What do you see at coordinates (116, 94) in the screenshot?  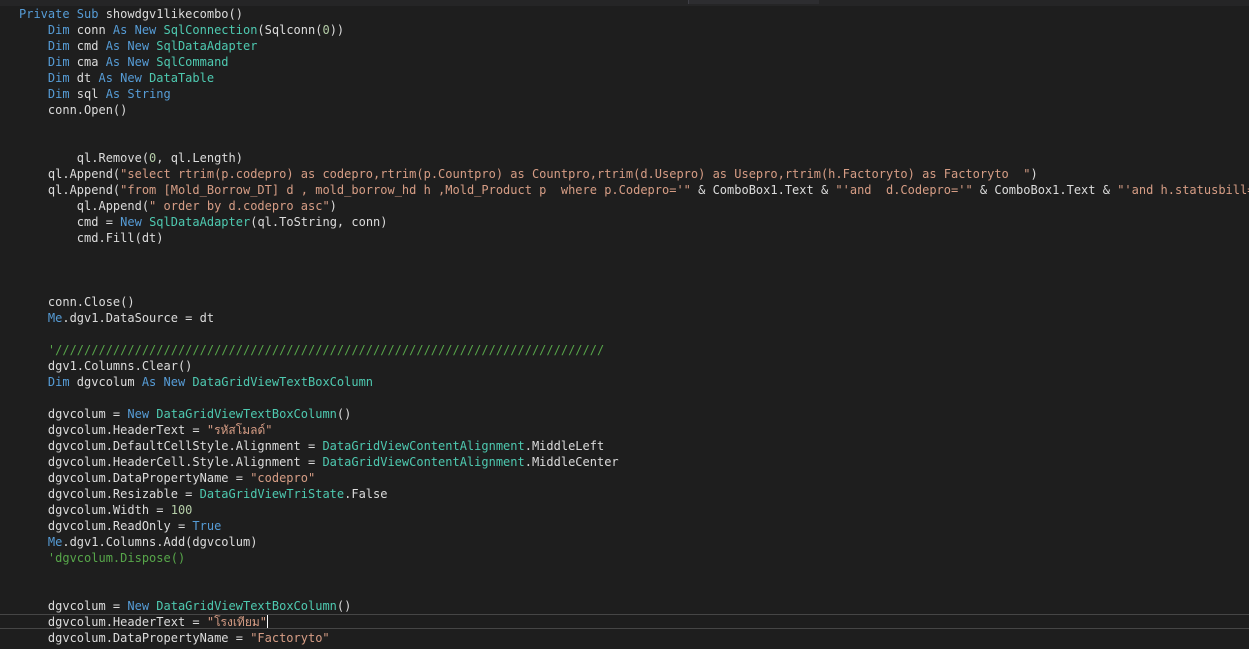 I see `code-token: As` at bounding box center [116, 94].